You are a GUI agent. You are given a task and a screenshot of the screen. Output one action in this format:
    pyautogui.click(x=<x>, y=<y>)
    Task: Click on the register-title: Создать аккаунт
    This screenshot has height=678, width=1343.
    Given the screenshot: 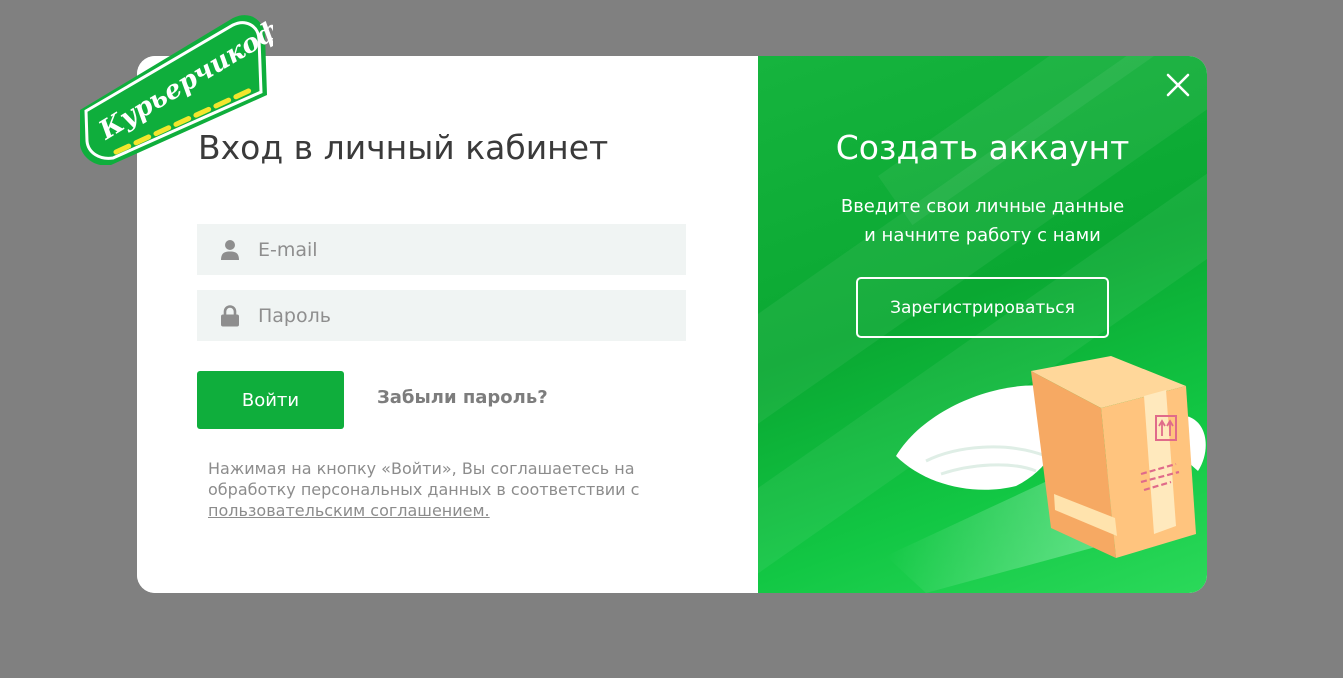 What is the action you would take?
    pyautogui.click(x=982, y=147)
    